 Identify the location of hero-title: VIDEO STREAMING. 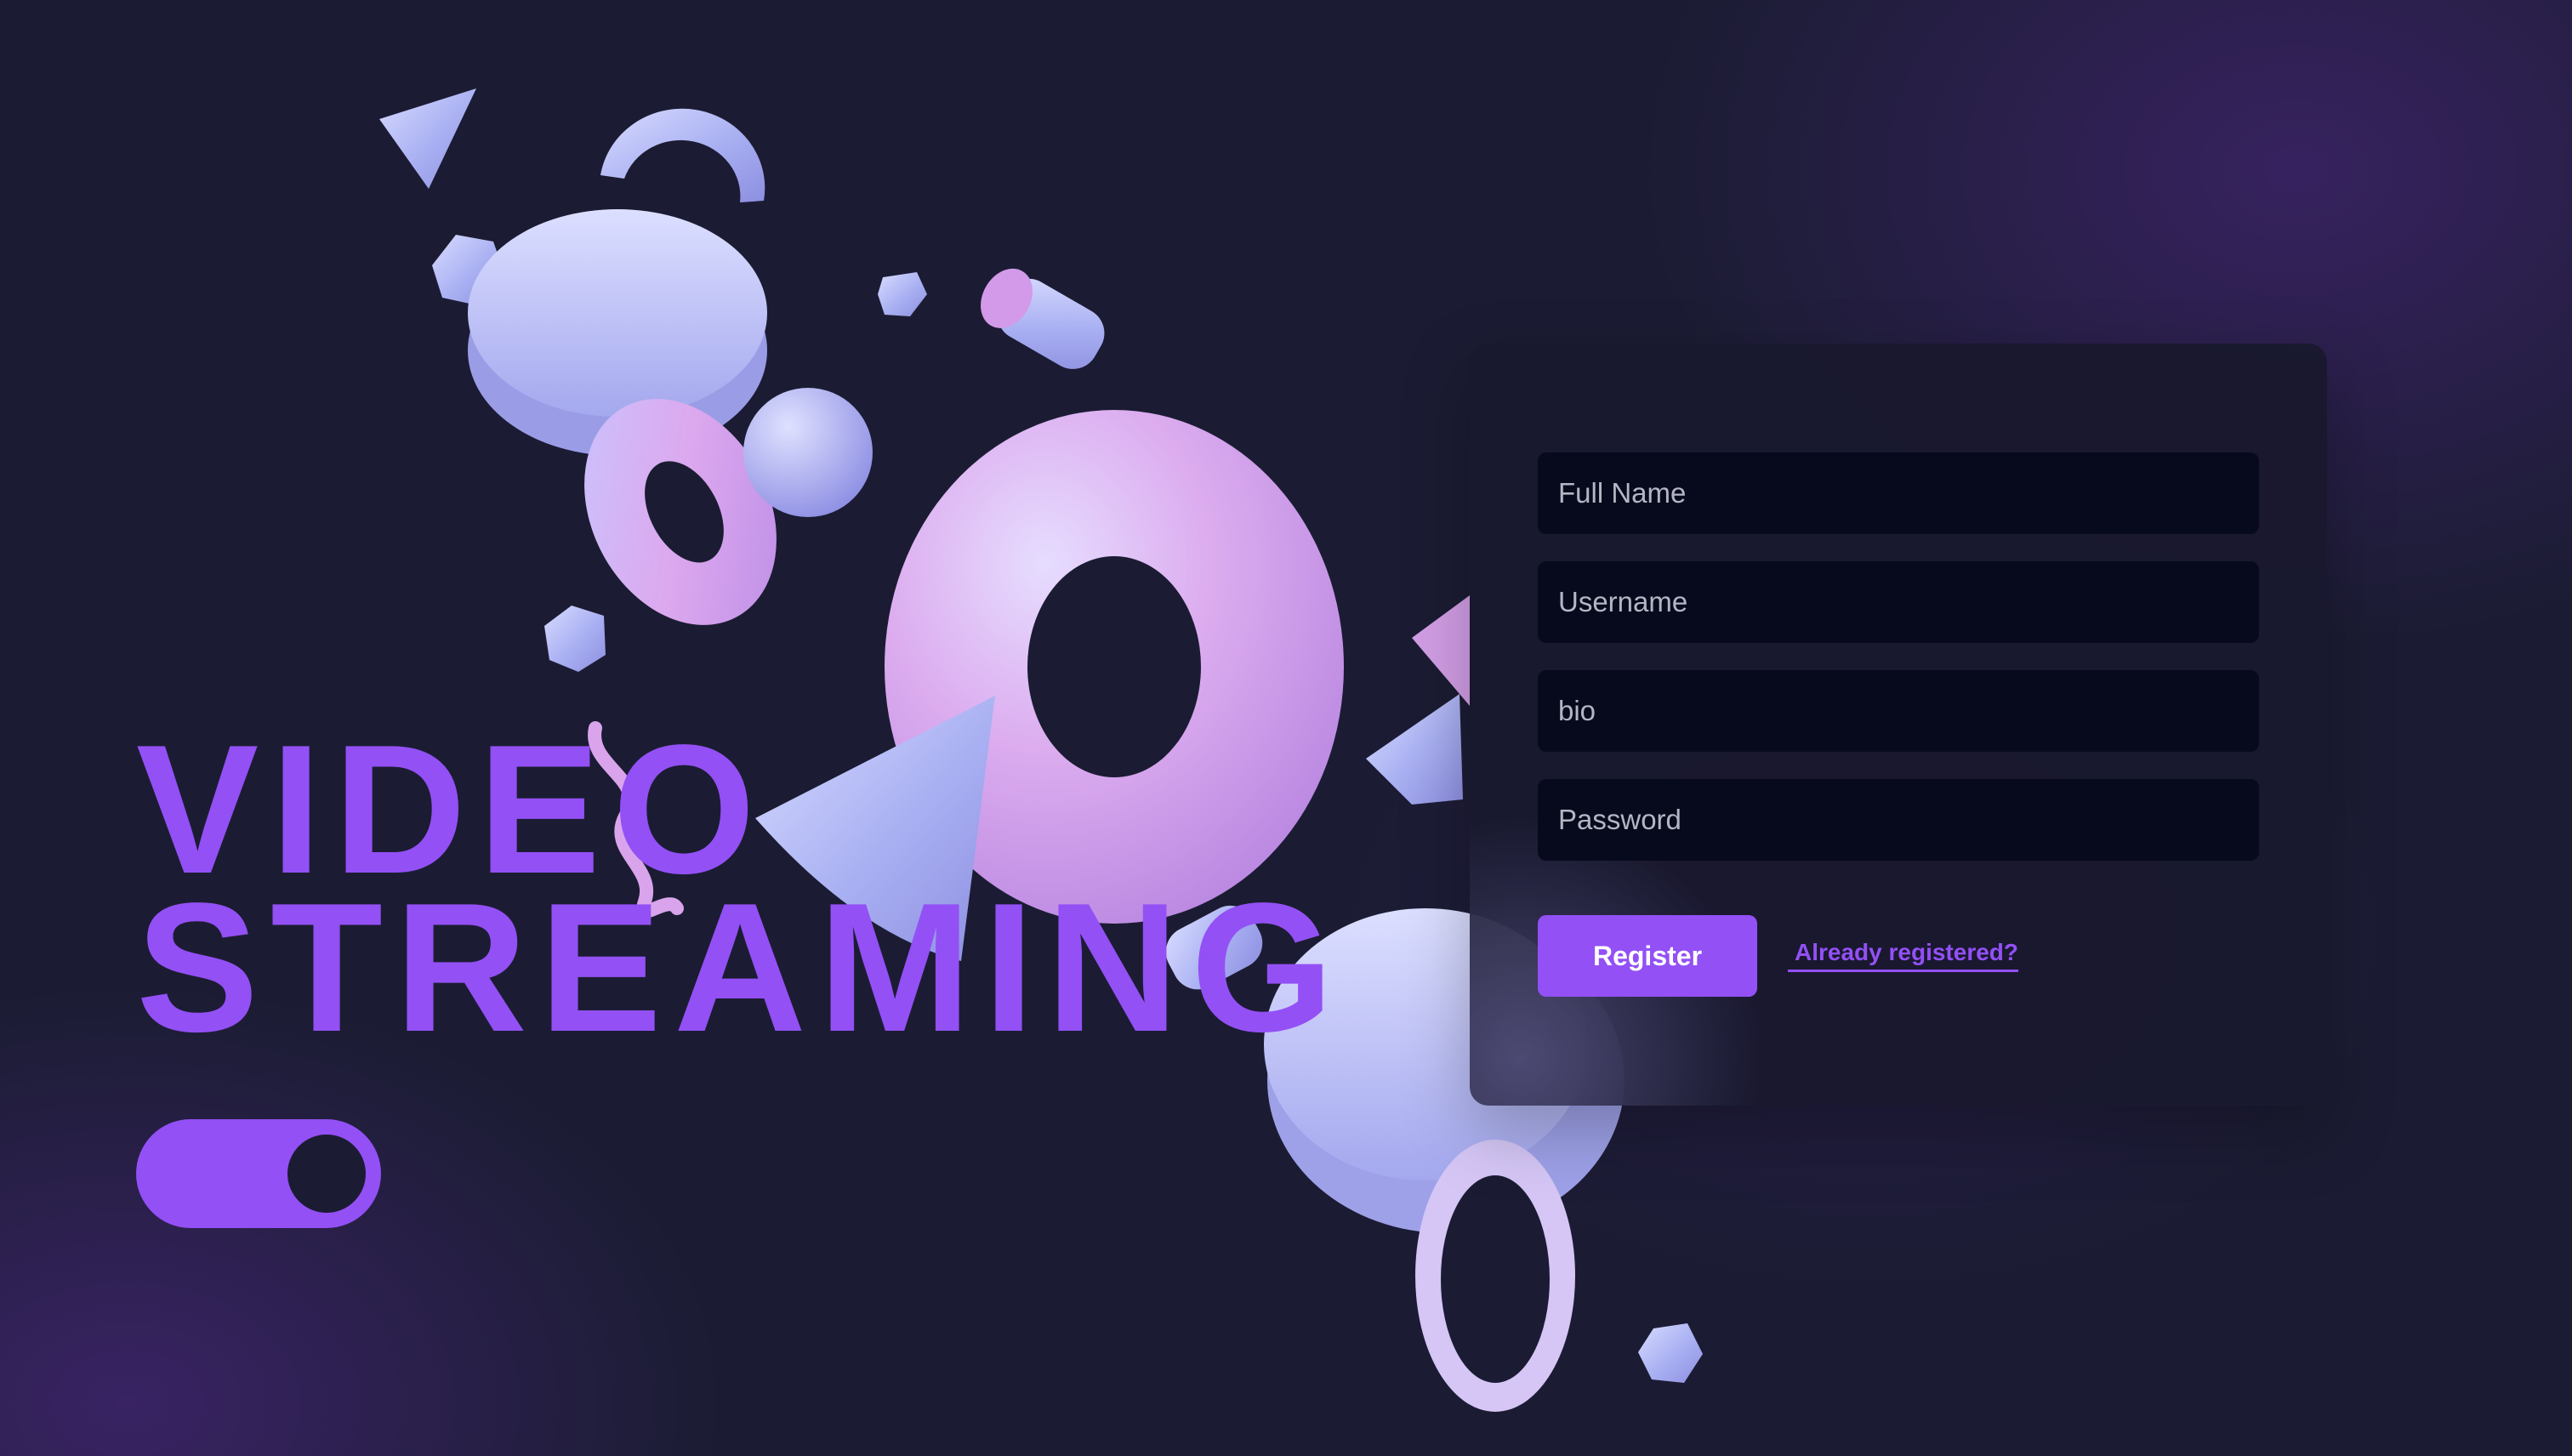
(741, 893).